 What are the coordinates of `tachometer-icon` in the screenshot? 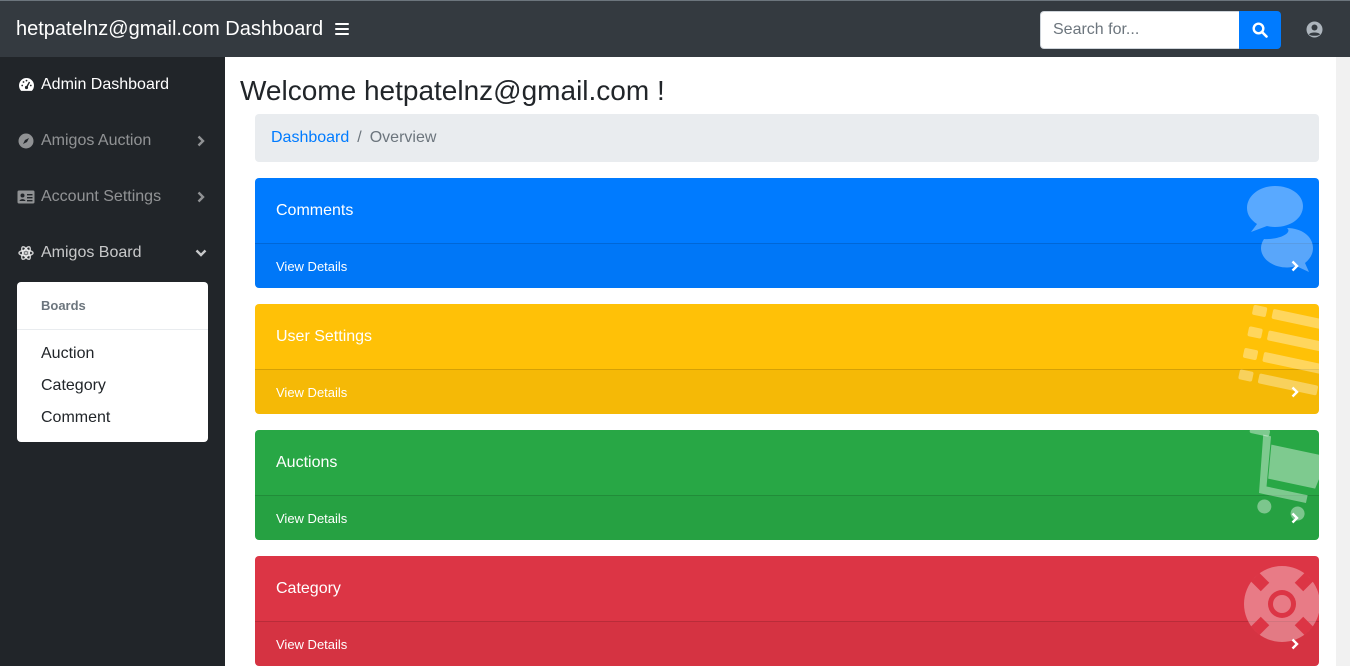 It's located at (26, 85).